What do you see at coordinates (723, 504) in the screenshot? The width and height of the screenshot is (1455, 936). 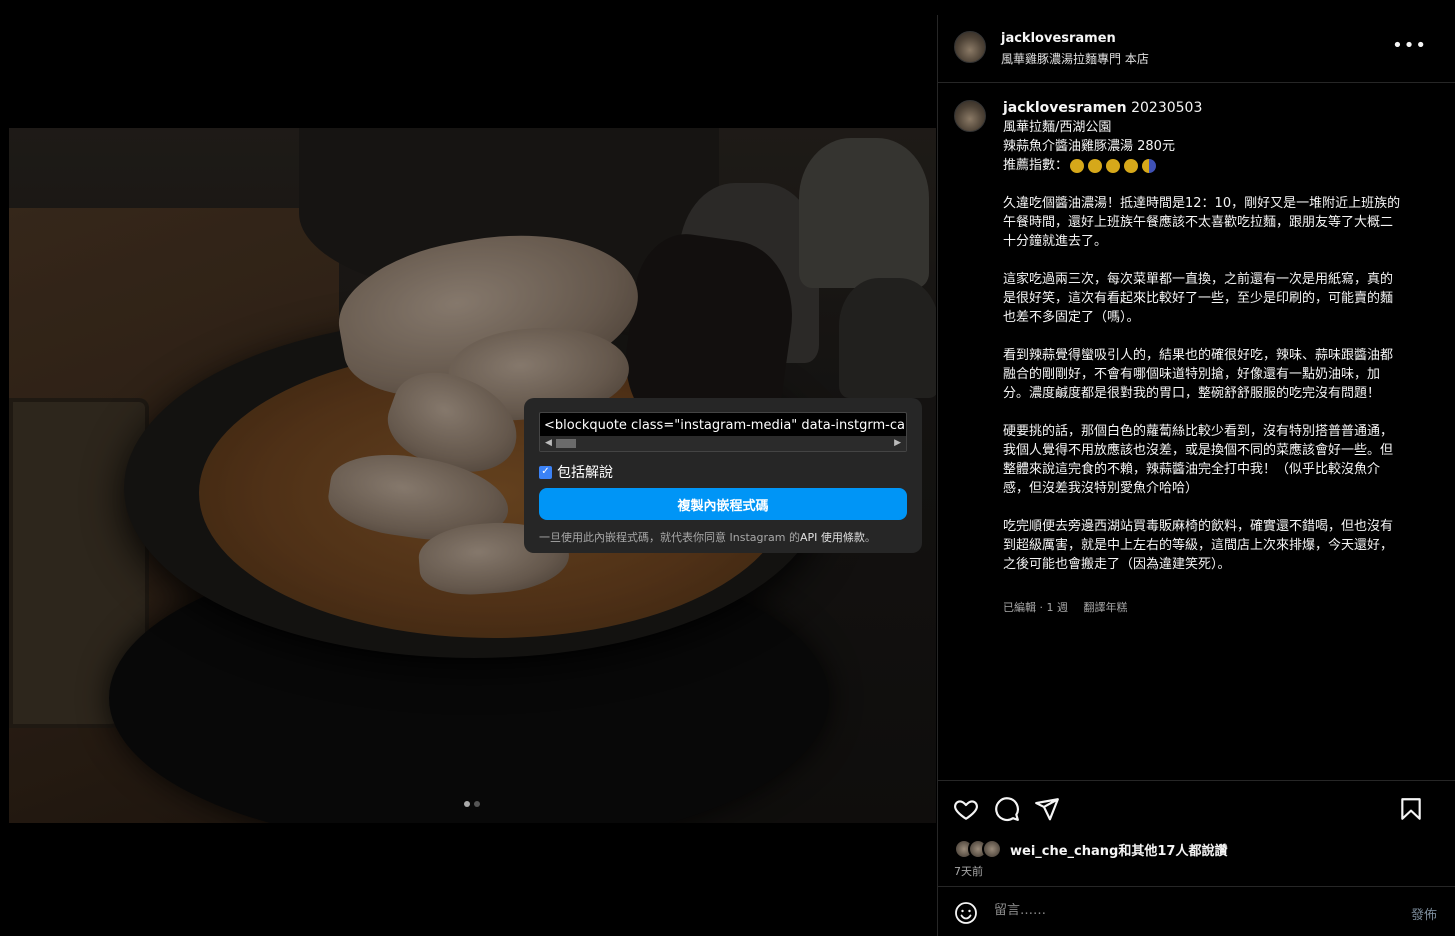 I see `copy-embed-code-button: 複製內嵌程式碼` at bounding box center [723, 504].